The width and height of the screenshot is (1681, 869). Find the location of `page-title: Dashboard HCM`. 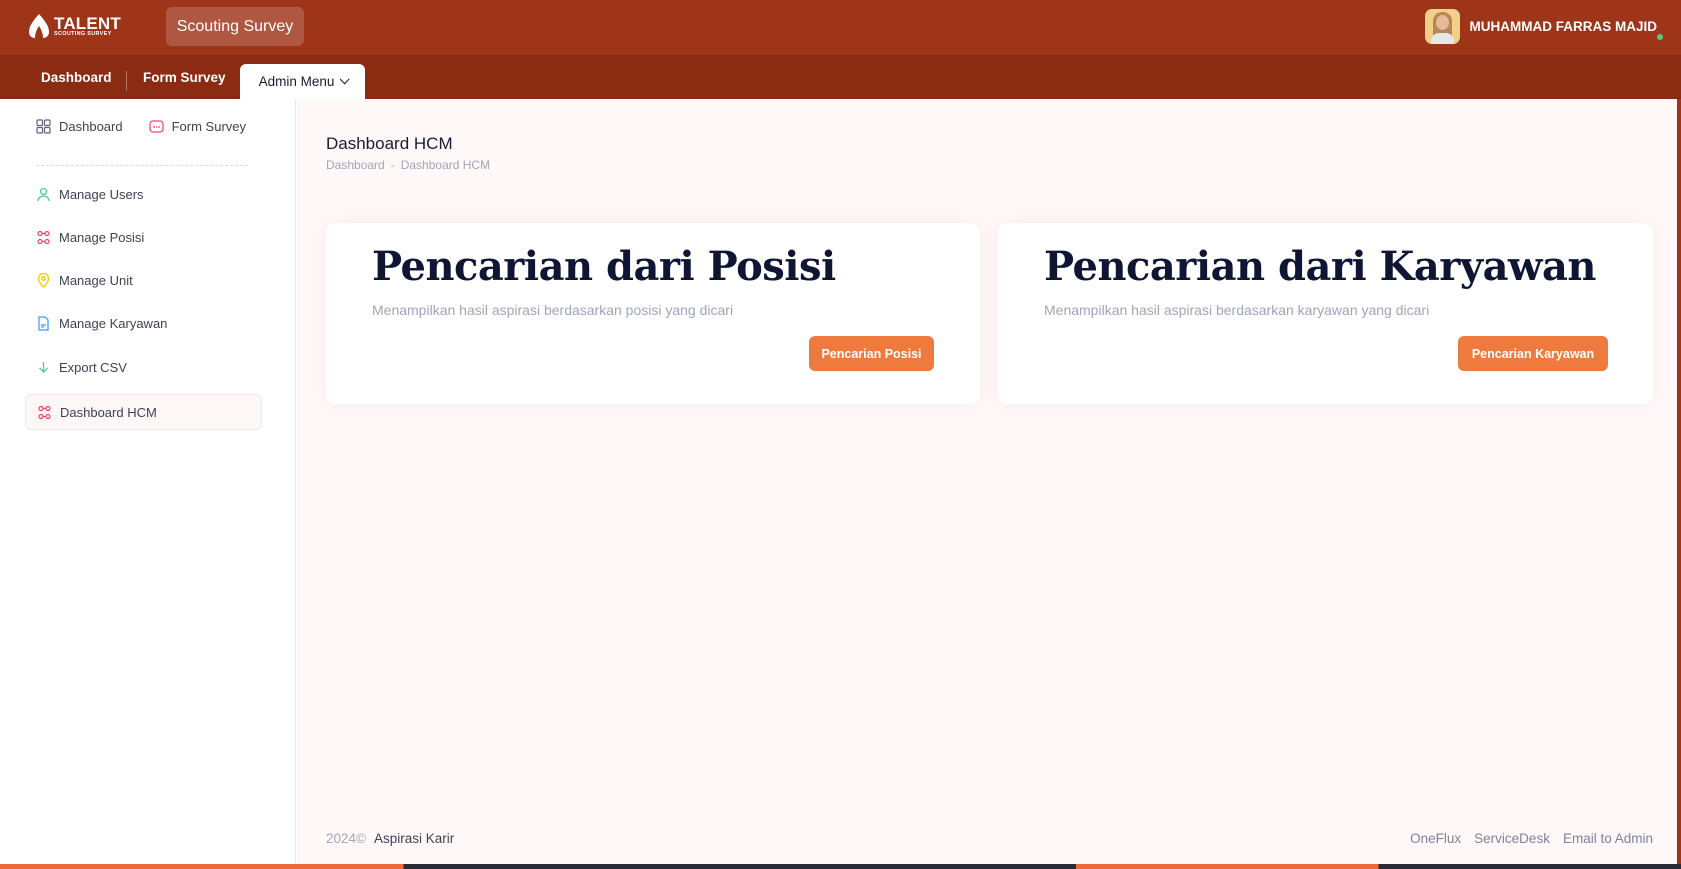

page-title: Dashboard HCM is located at coordinates (389, 143).